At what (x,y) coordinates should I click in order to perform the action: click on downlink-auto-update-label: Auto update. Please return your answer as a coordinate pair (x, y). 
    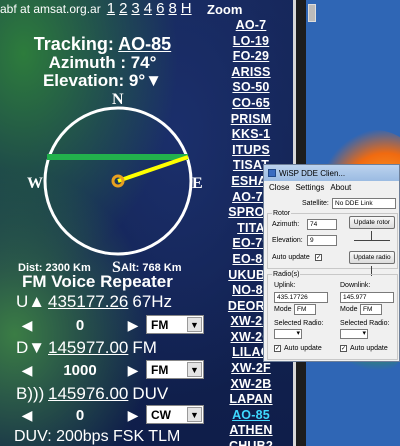
    Looking at the image, I should click on (369, 348).